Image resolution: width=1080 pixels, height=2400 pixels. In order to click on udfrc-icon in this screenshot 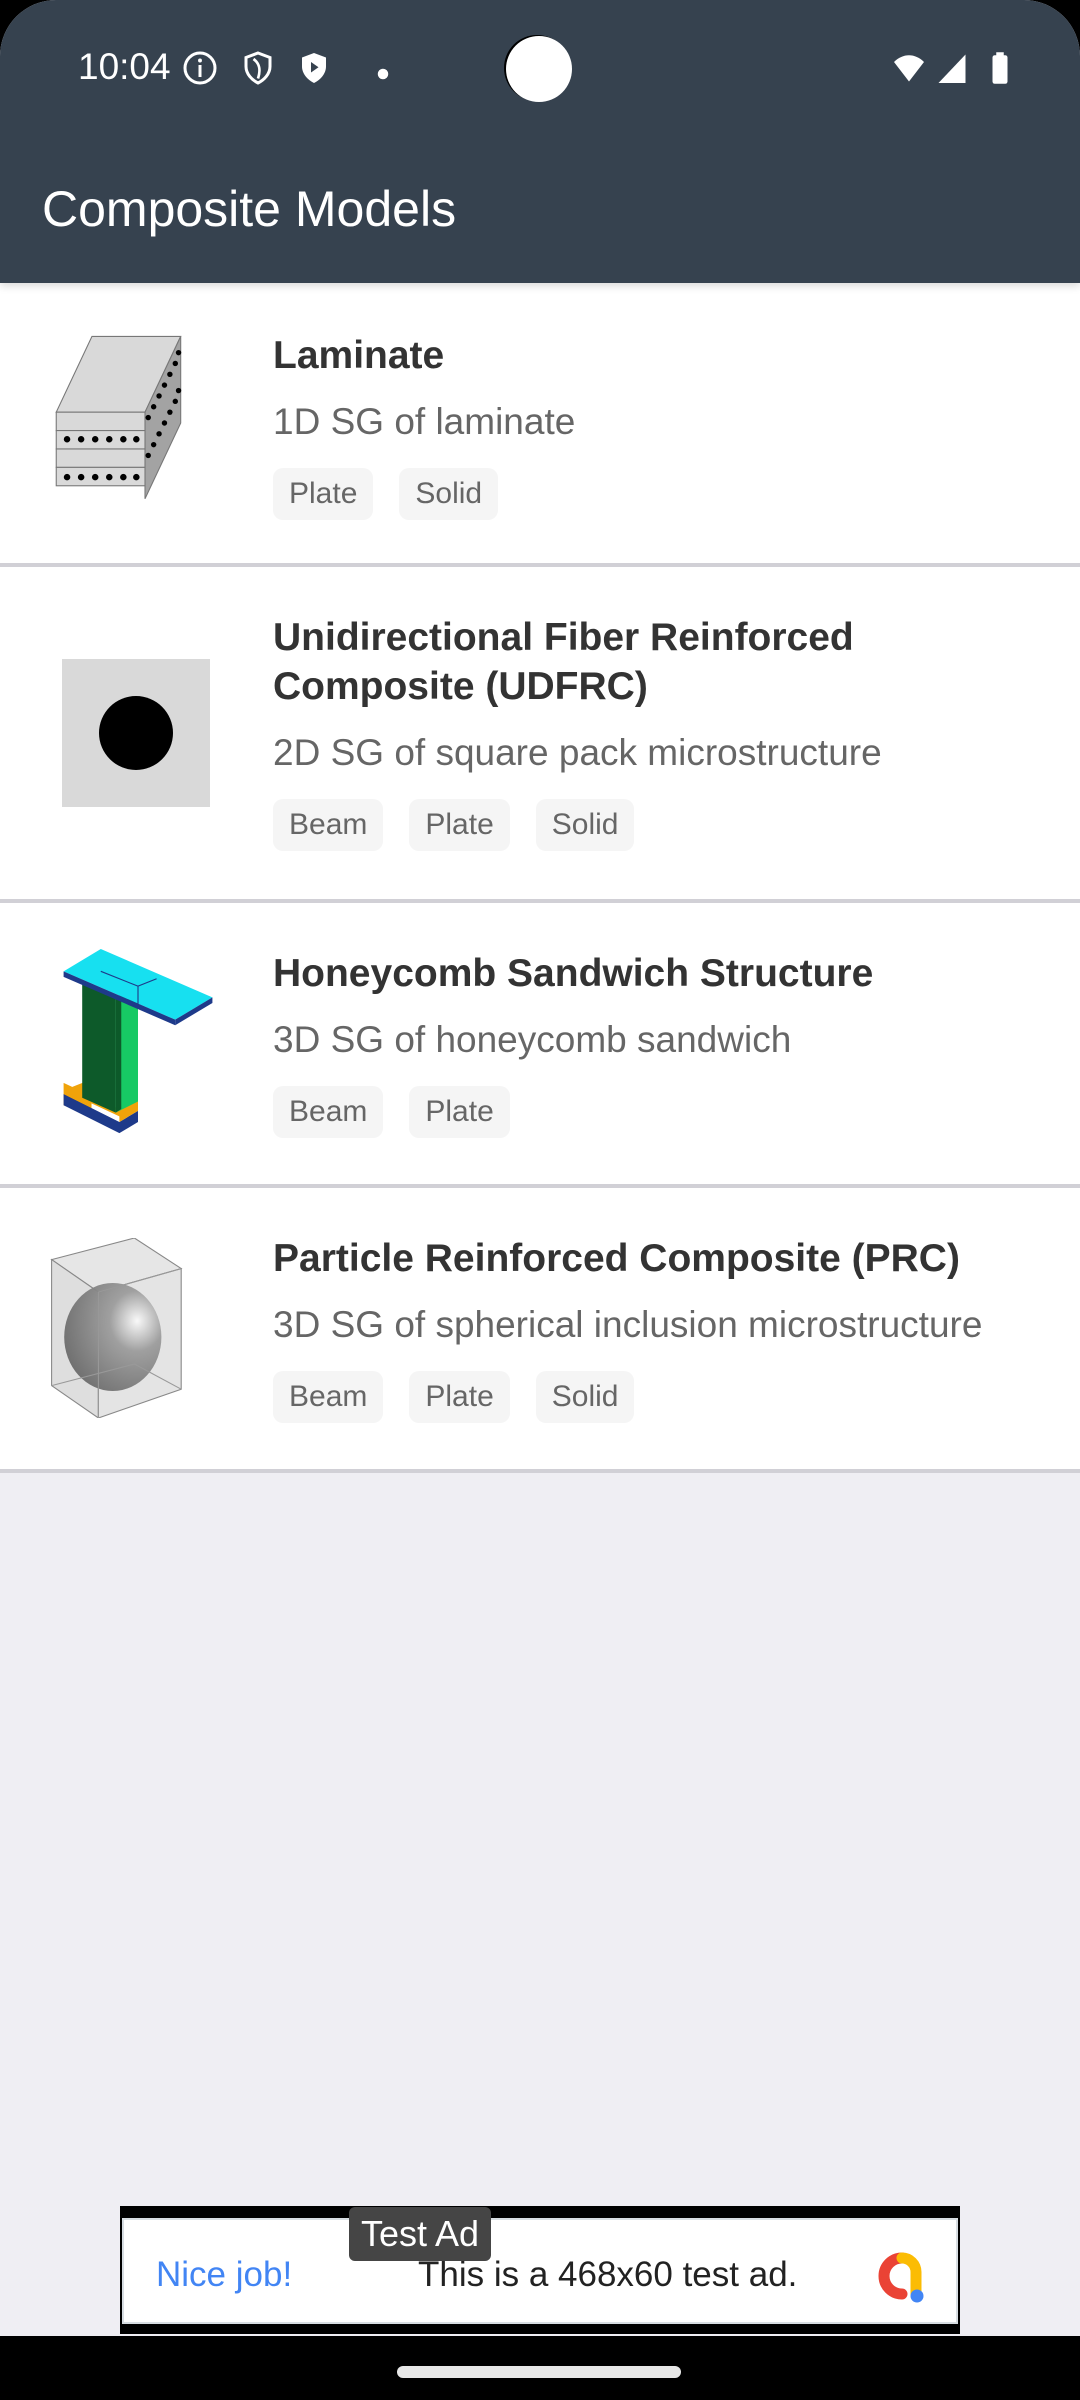, I will do `click(136, 733)`.